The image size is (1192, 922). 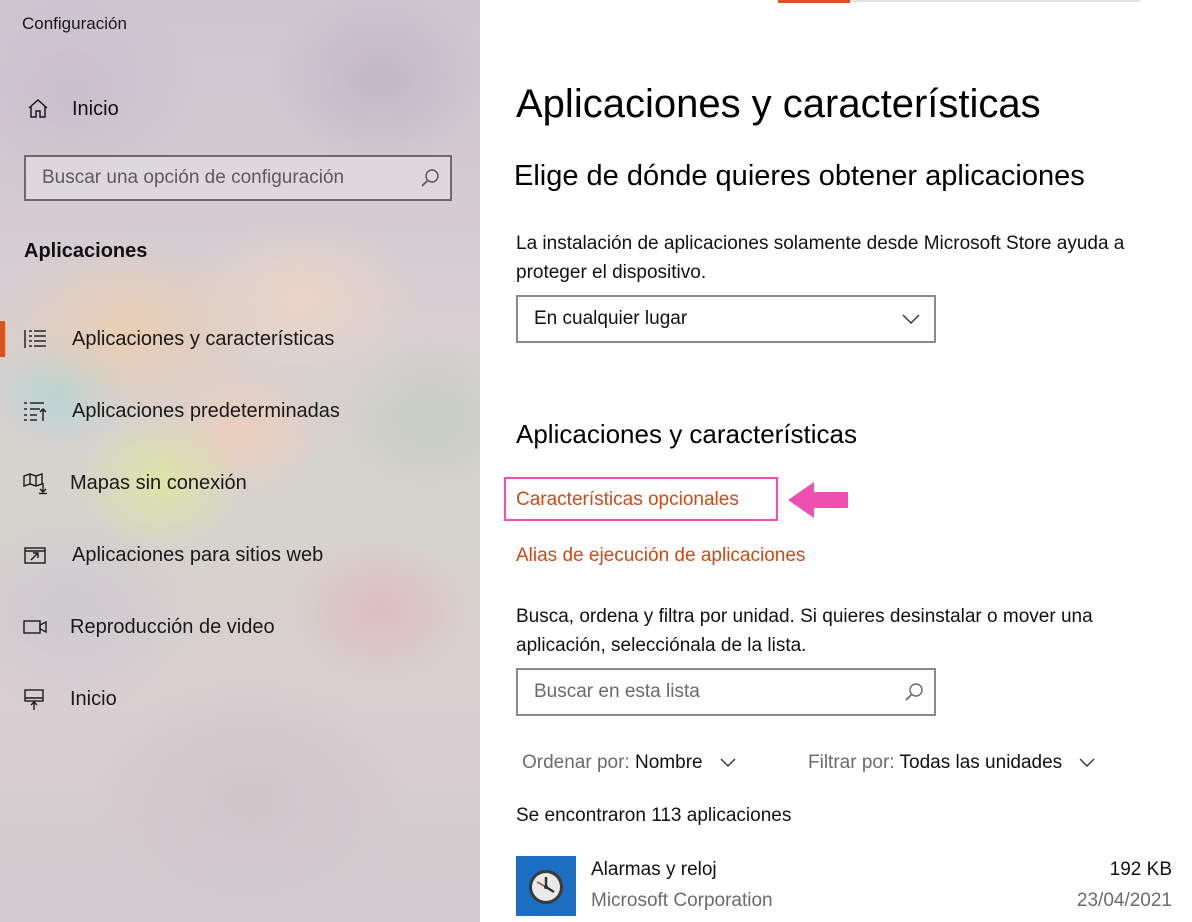 What do you see at coordinates (654, 815) in the screenshot?
I see `results-count: Se encontraron 113 aplicaciones` at bounding box center [654, 815].